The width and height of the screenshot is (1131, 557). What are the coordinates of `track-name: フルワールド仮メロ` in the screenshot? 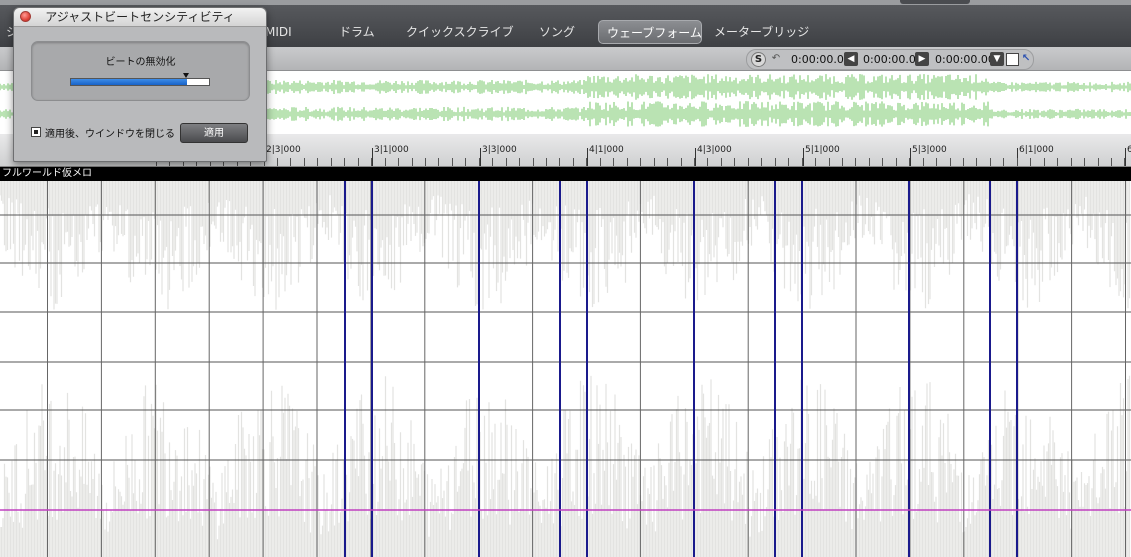 It's located at (47, 173).